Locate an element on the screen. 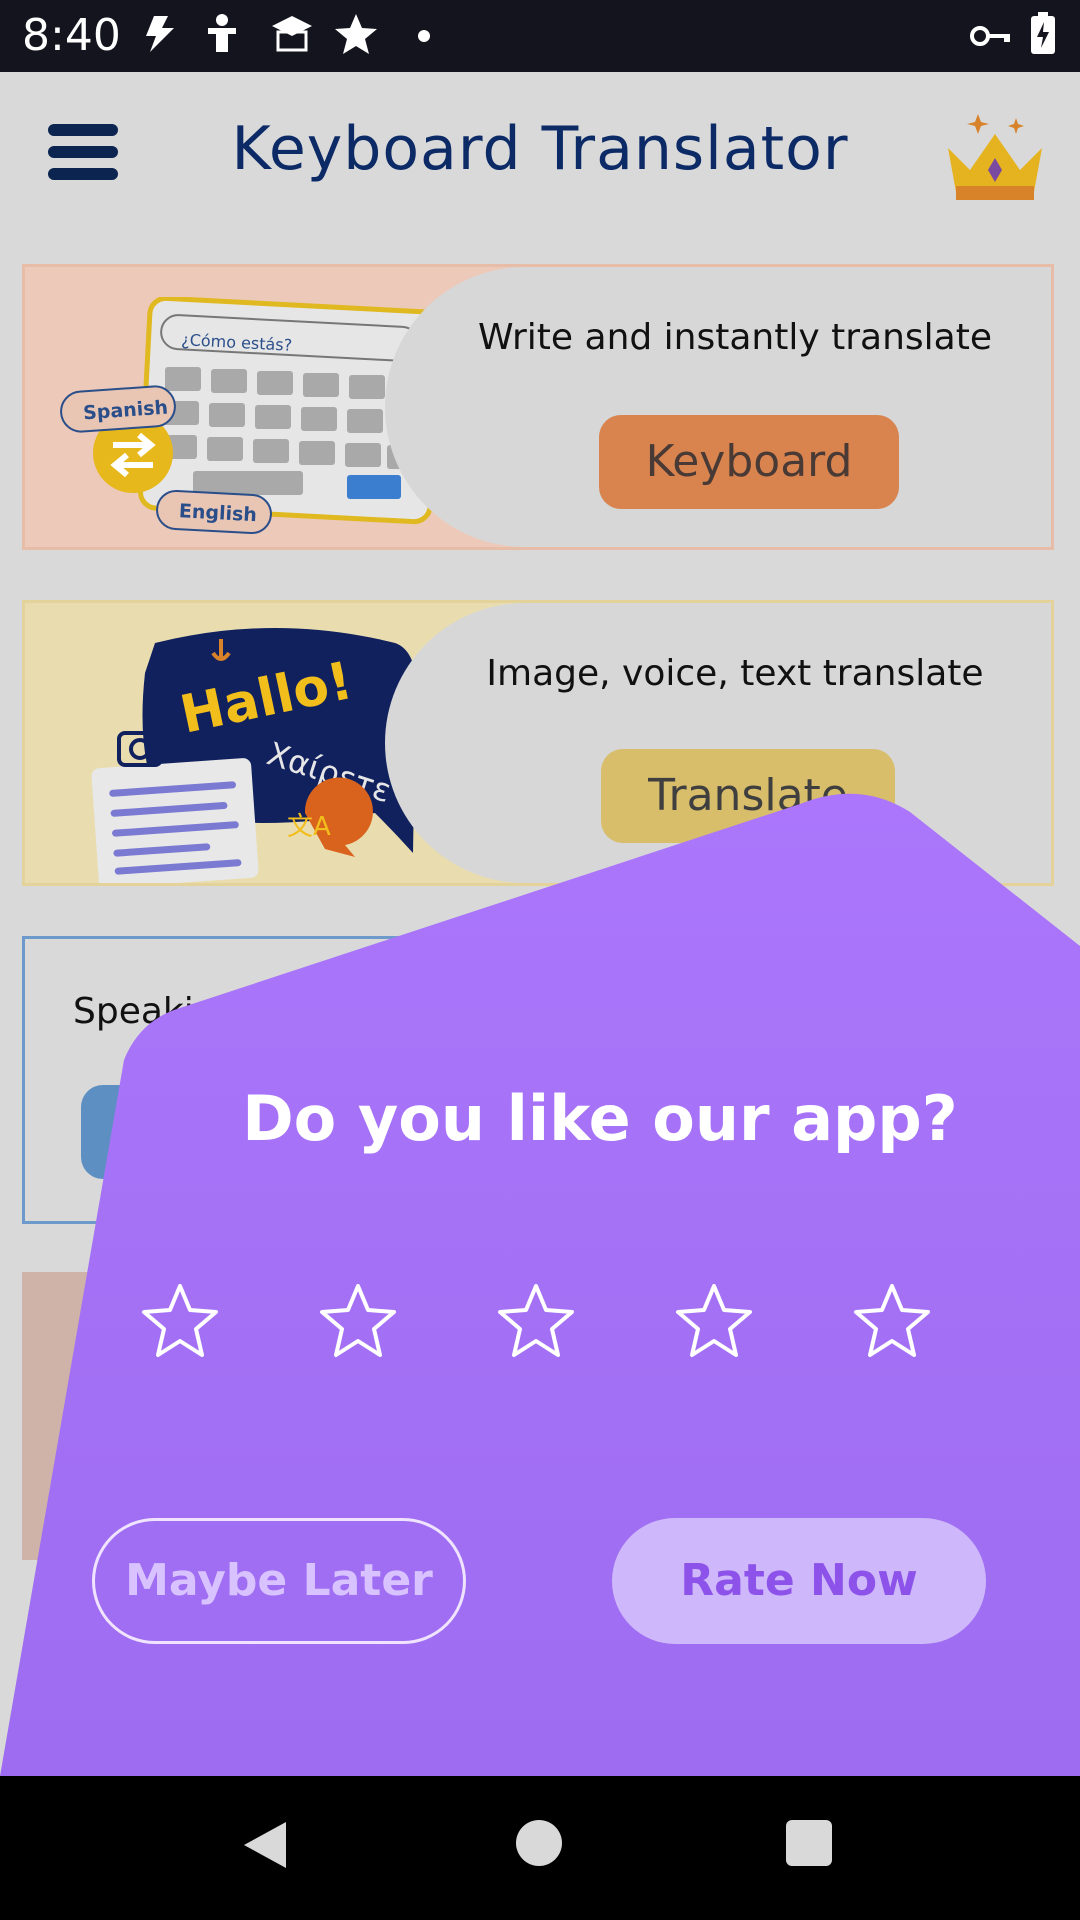 The image size is (1080, 1920). back-icon is located at coordinates (265, 1845).